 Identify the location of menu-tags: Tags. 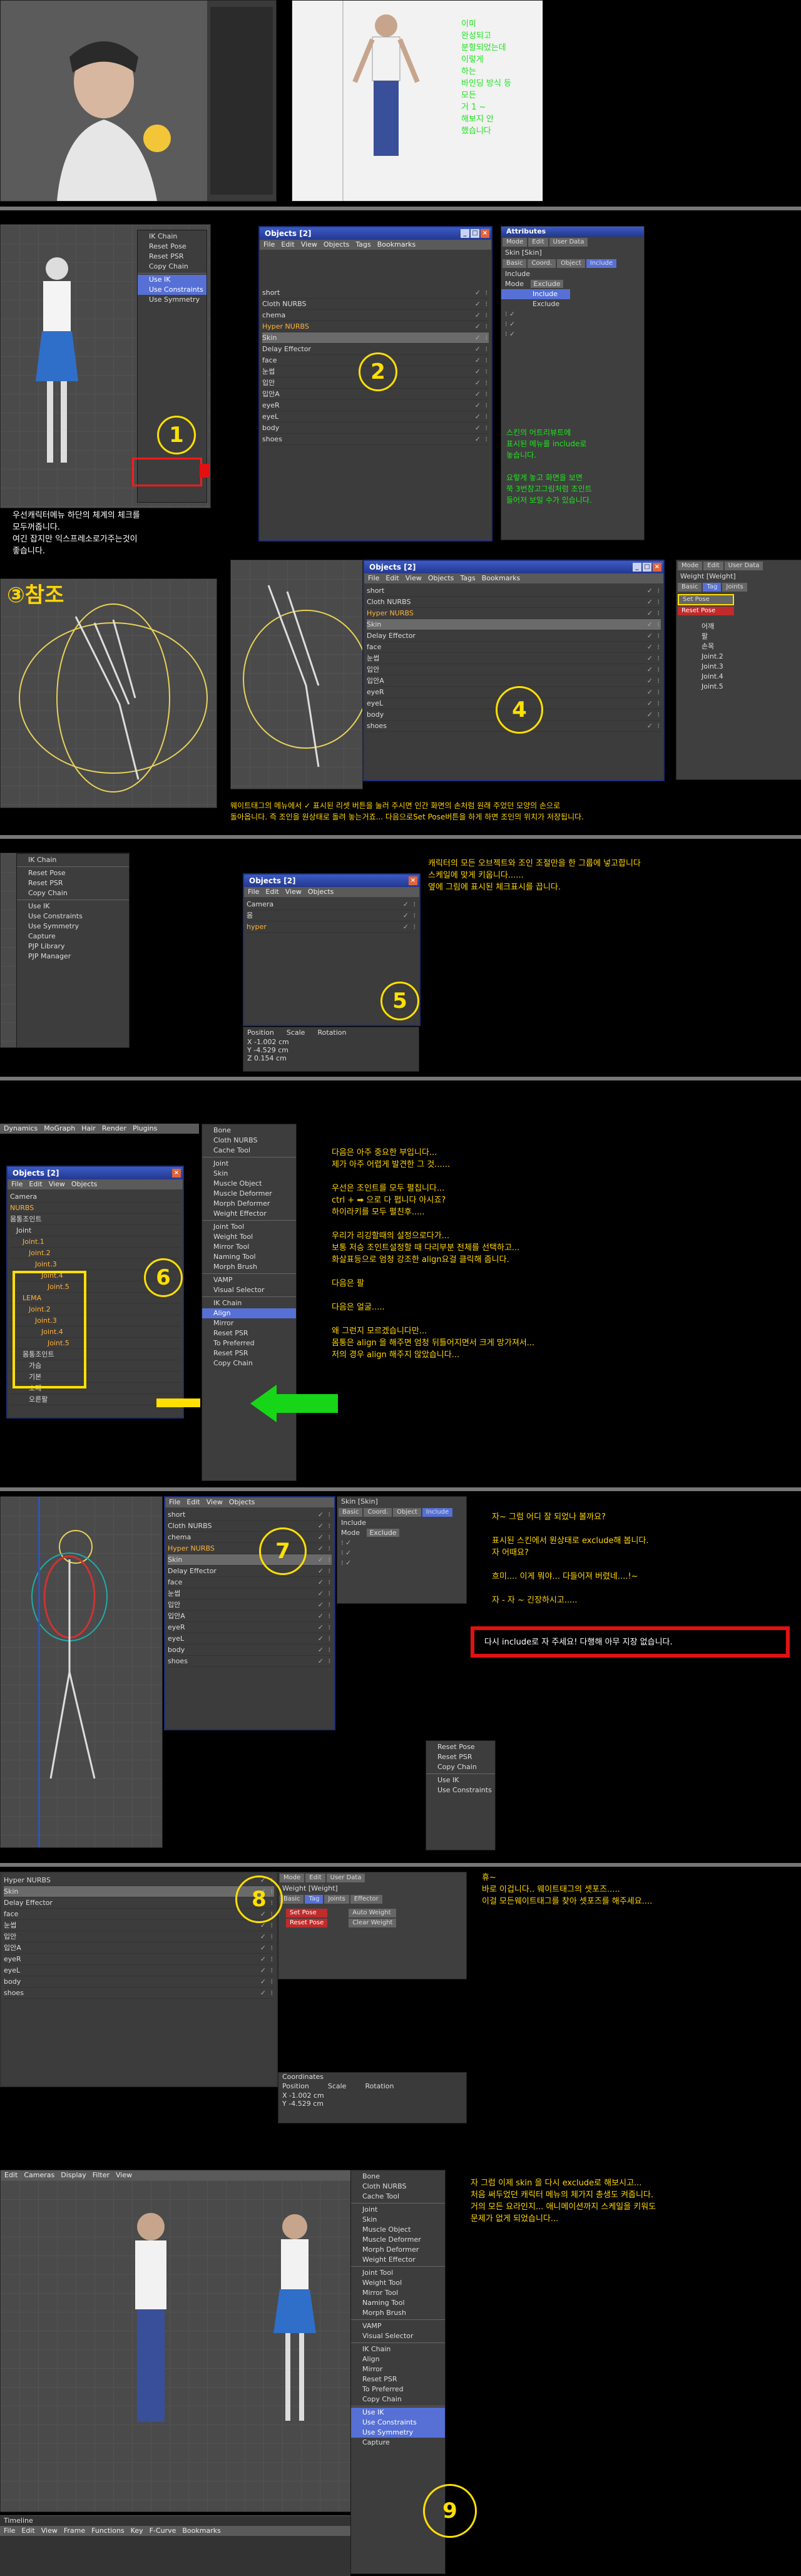
(467, 578).